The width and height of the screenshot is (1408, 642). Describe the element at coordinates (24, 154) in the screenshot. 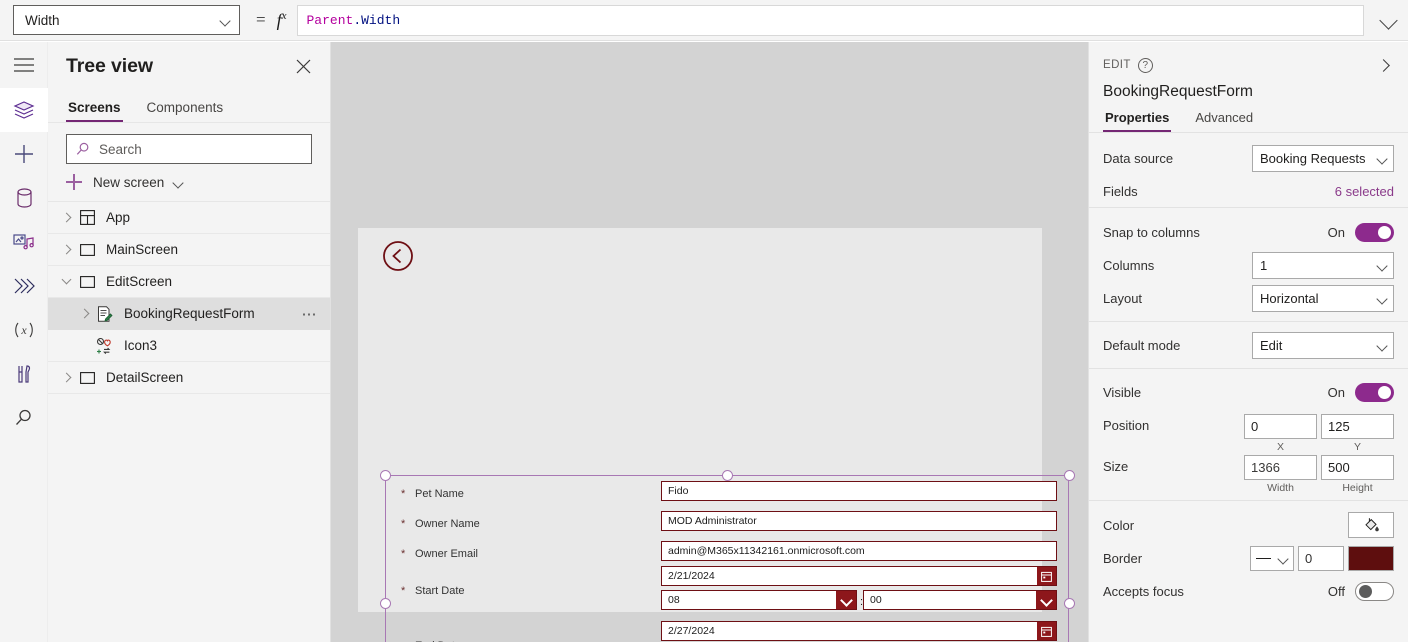

I see `insert-icon` at that location.